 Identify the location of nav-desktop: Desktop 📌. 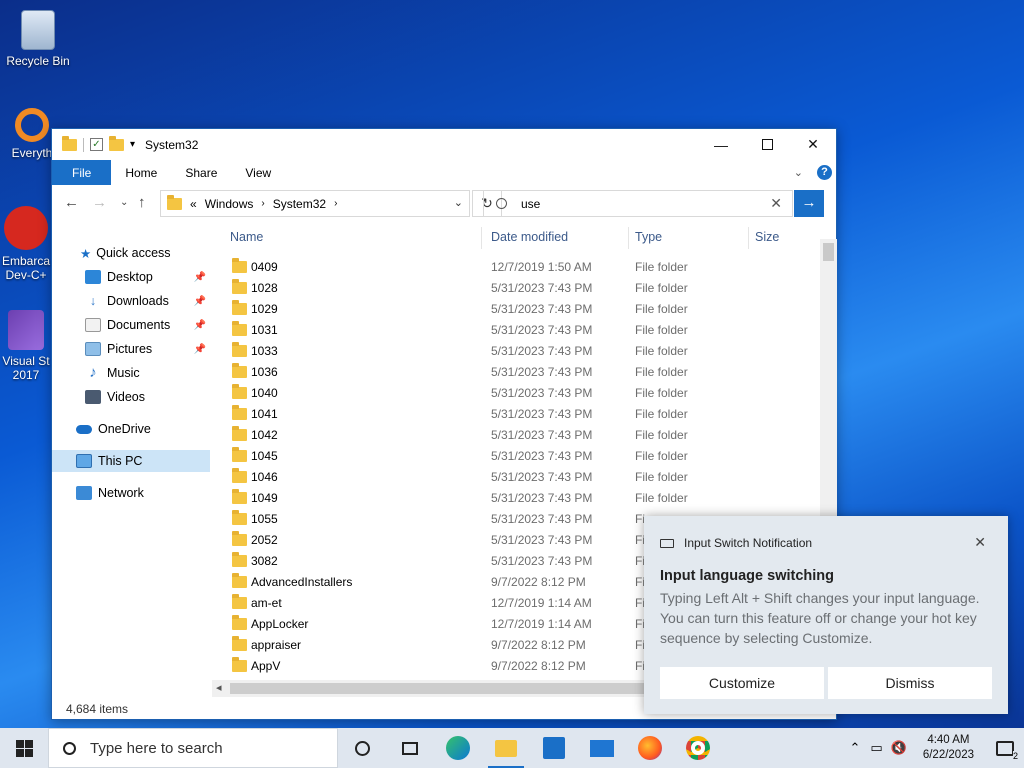
(131, 277).